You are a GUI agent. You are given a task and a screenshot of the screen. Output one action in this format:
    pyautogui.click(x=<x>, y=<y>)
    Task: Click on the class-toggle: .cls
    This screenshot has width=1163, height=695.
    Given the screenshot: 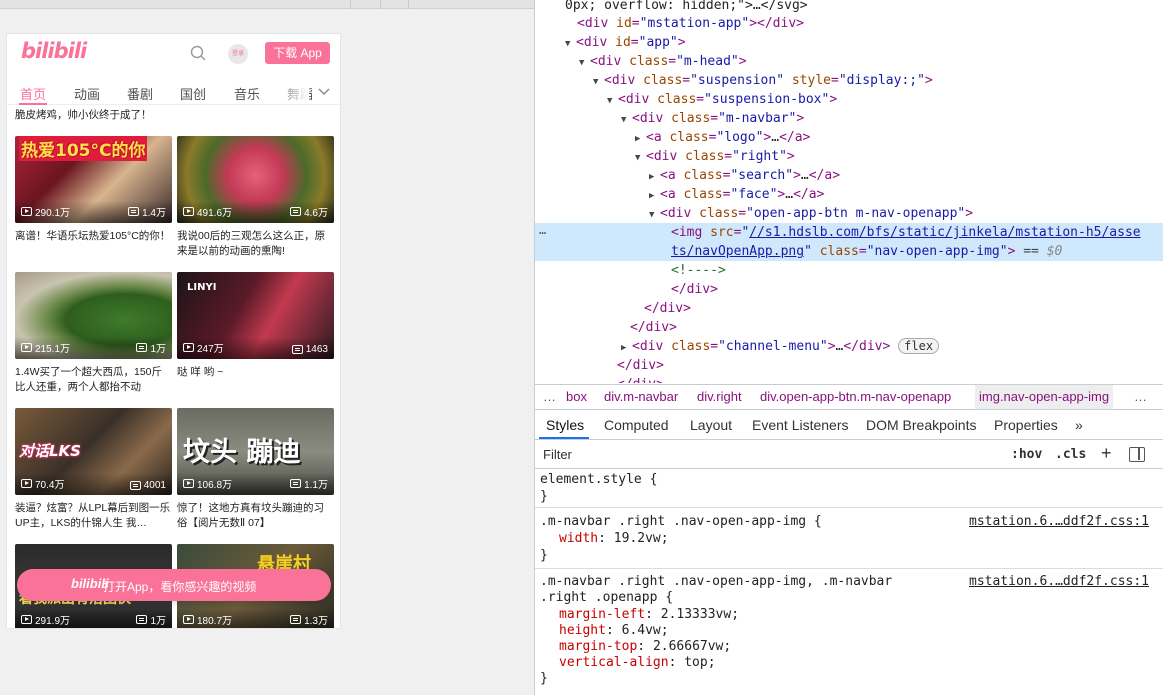 What is the action you would take?
    pyautogui.click(x=1070, y=454)
    